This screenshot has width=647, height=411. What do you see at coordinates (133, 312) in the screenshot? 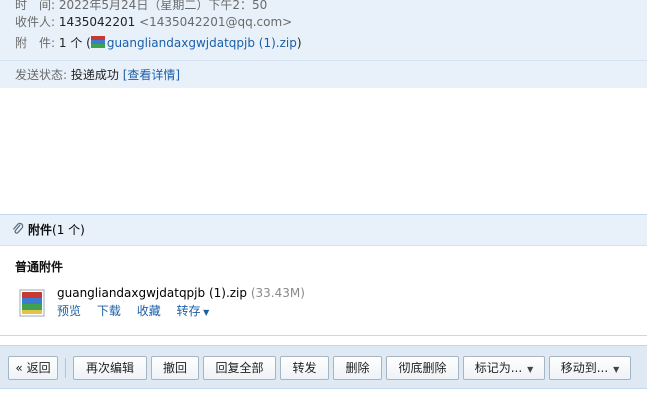
I see `attachment-actions: 预览 下载 收藏 转存 ▼` at bounding box center [133, 312].